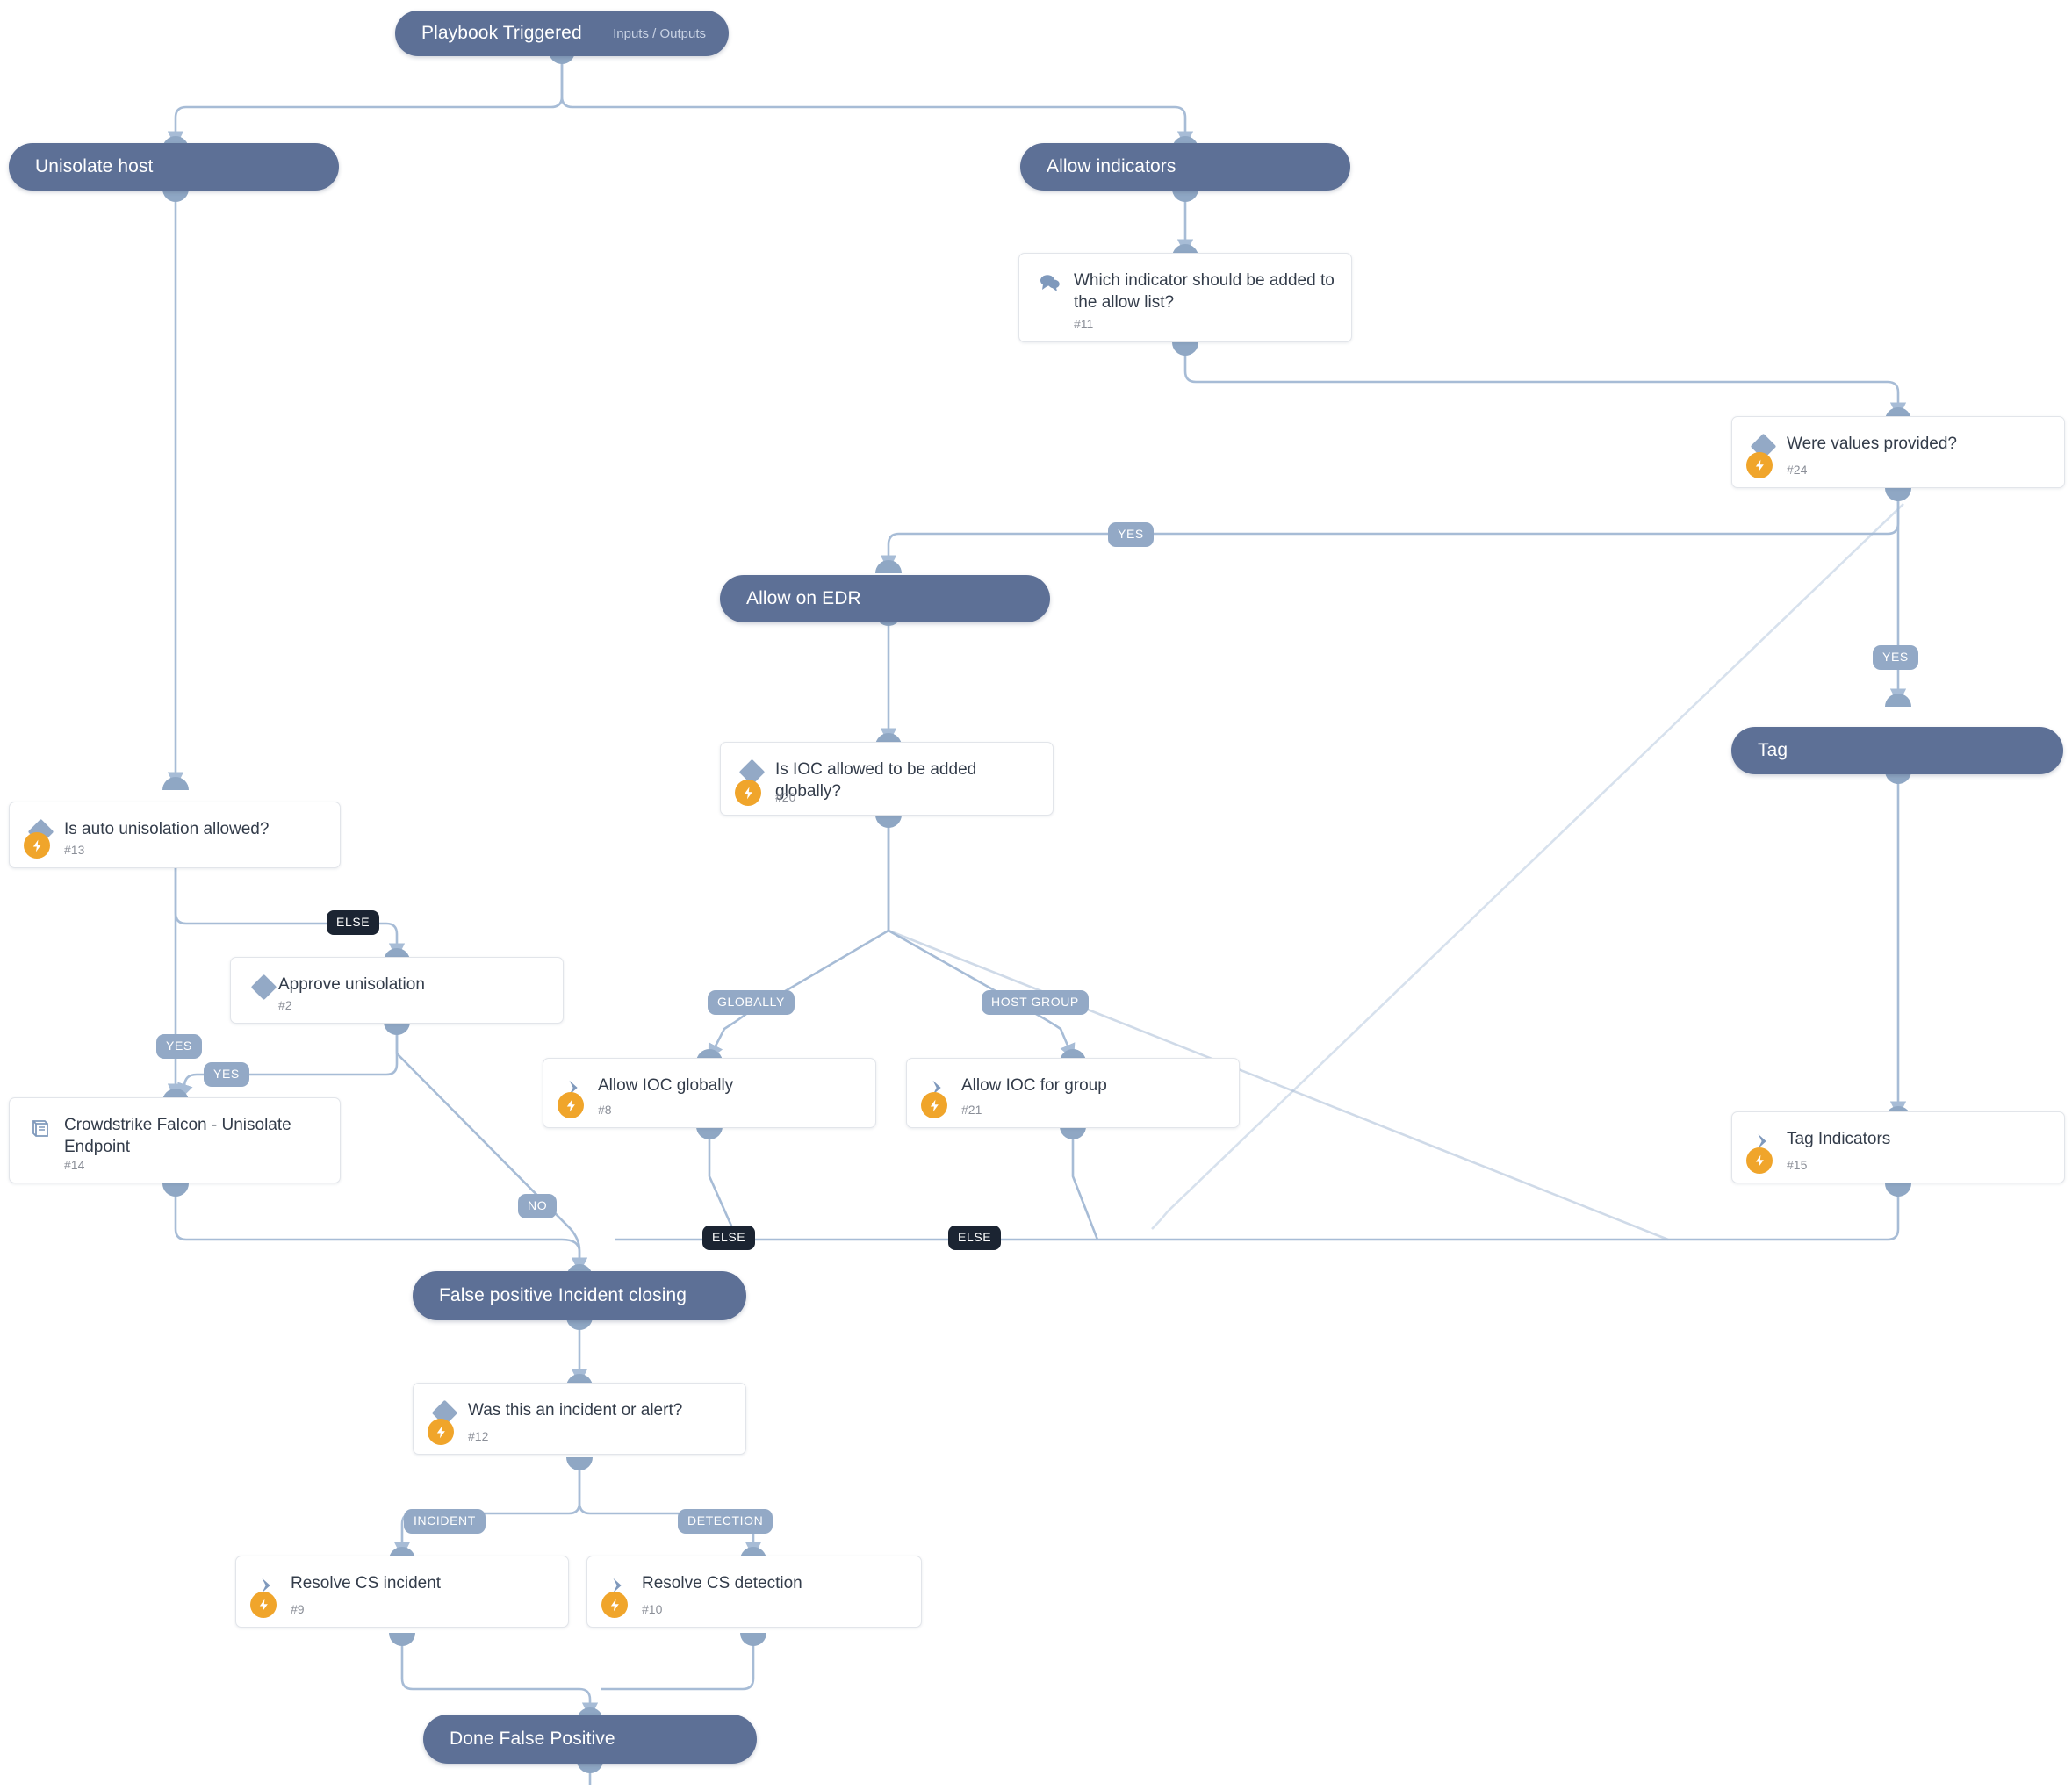 The height and width of the screenshot is (1790, 2072). What do you see at coordinates (1084, 324) in the screenshot?
I see `node-number: #11` at bounding box center [1084, 324].